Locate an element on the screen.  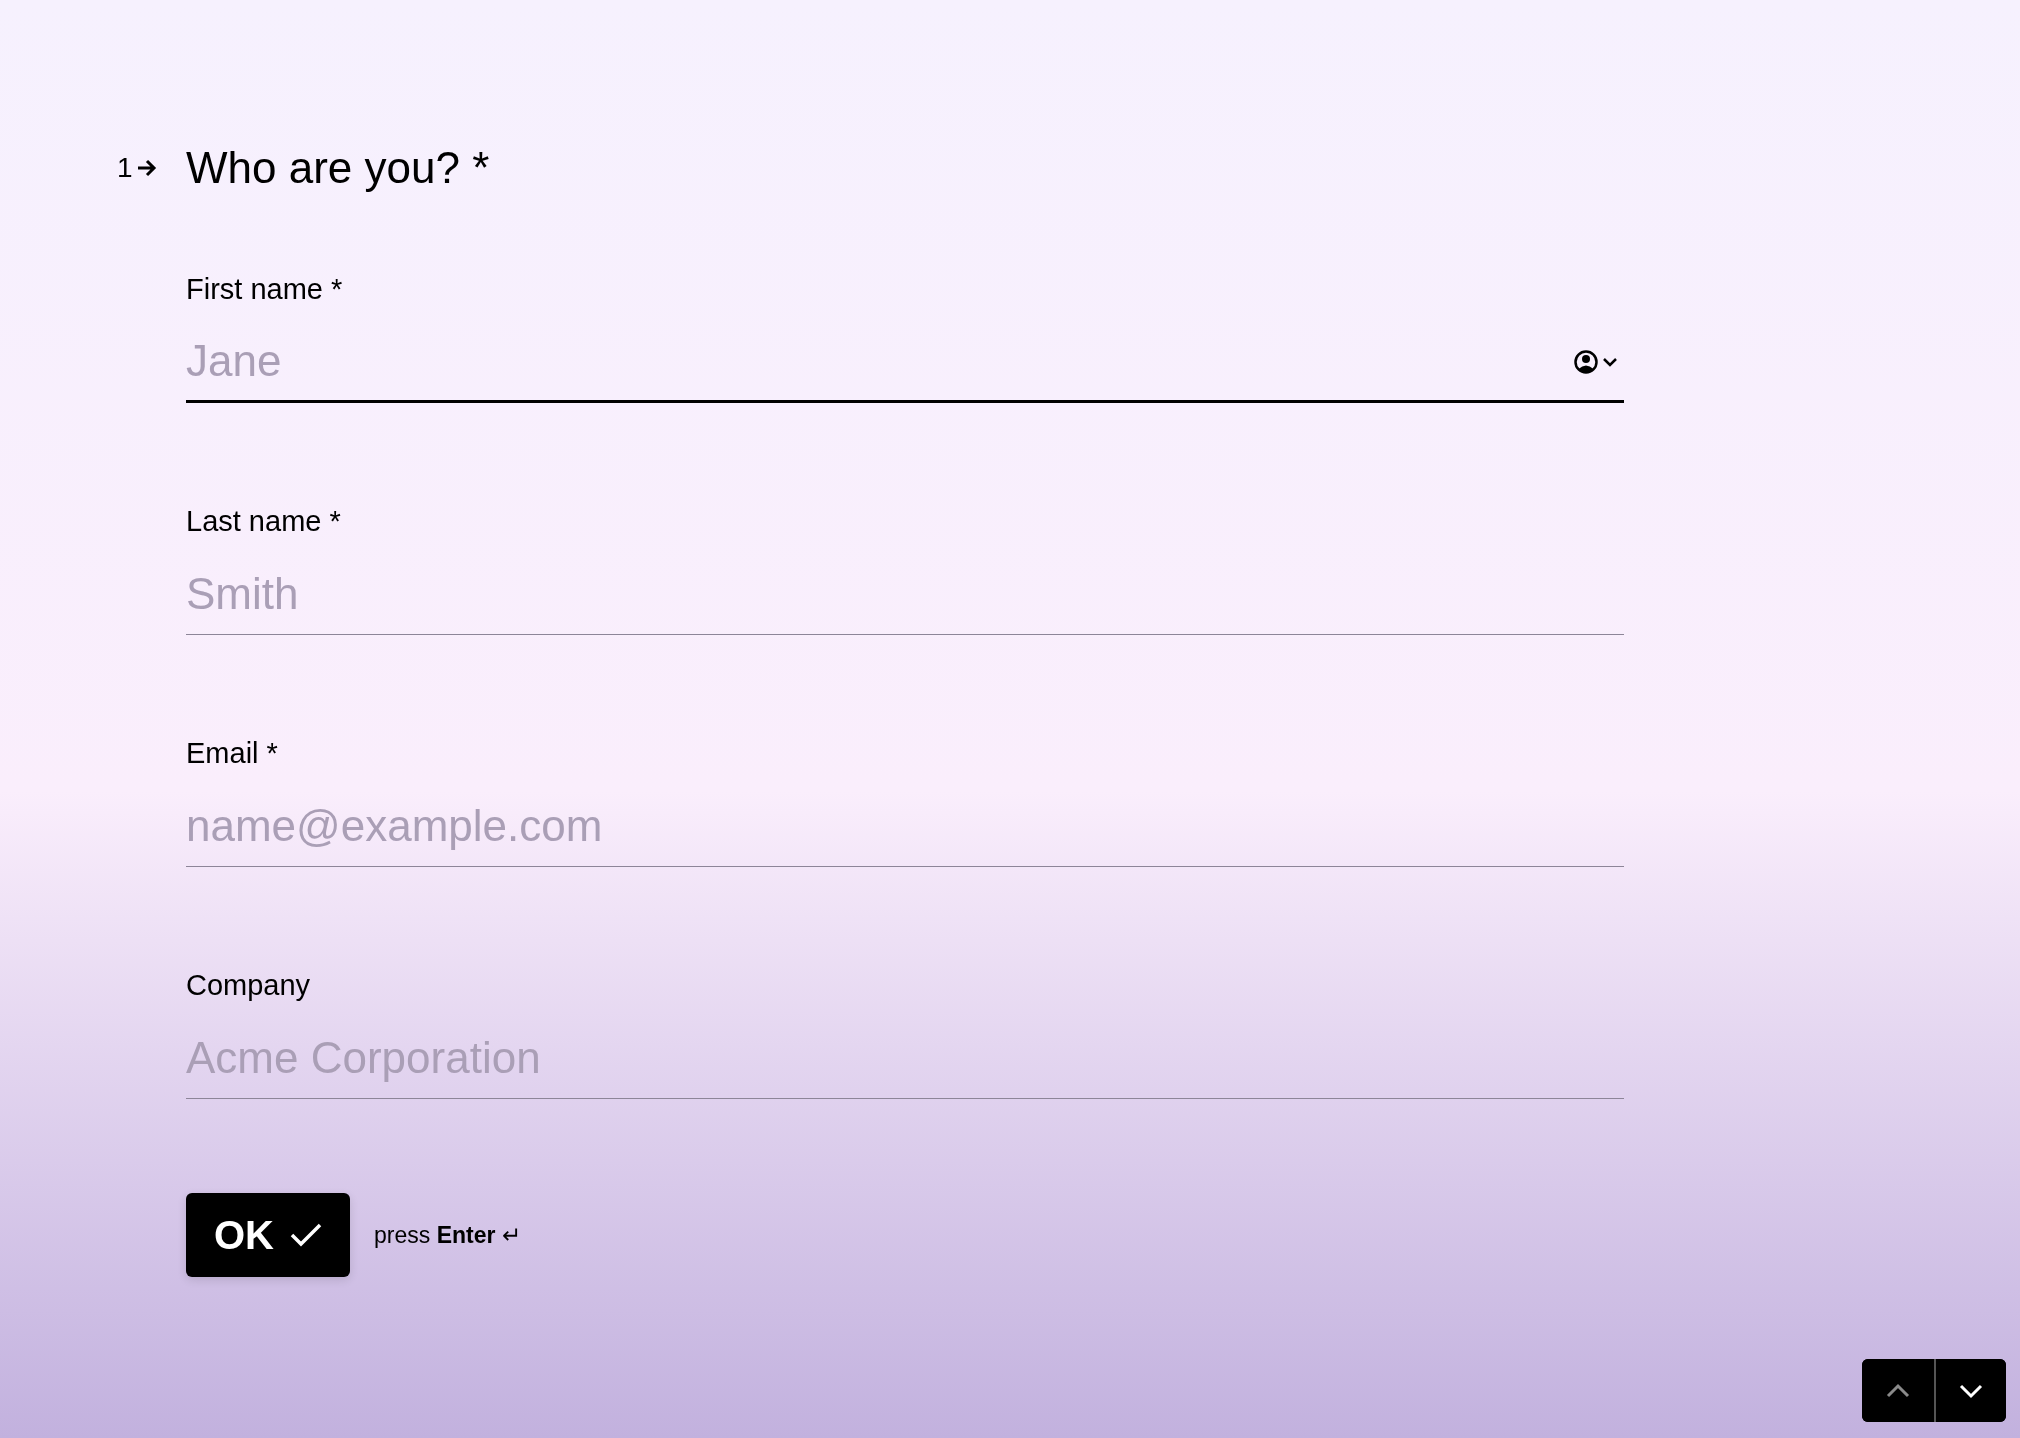
arrow-icon is located at coordinates (146, 167).